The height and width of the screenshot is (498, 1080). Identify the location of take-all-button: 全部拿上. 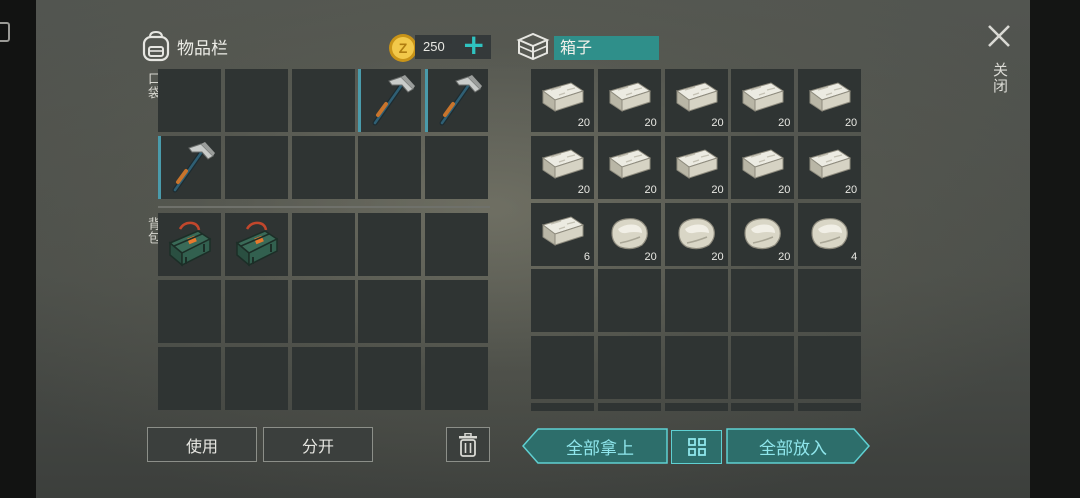
(595, 446).